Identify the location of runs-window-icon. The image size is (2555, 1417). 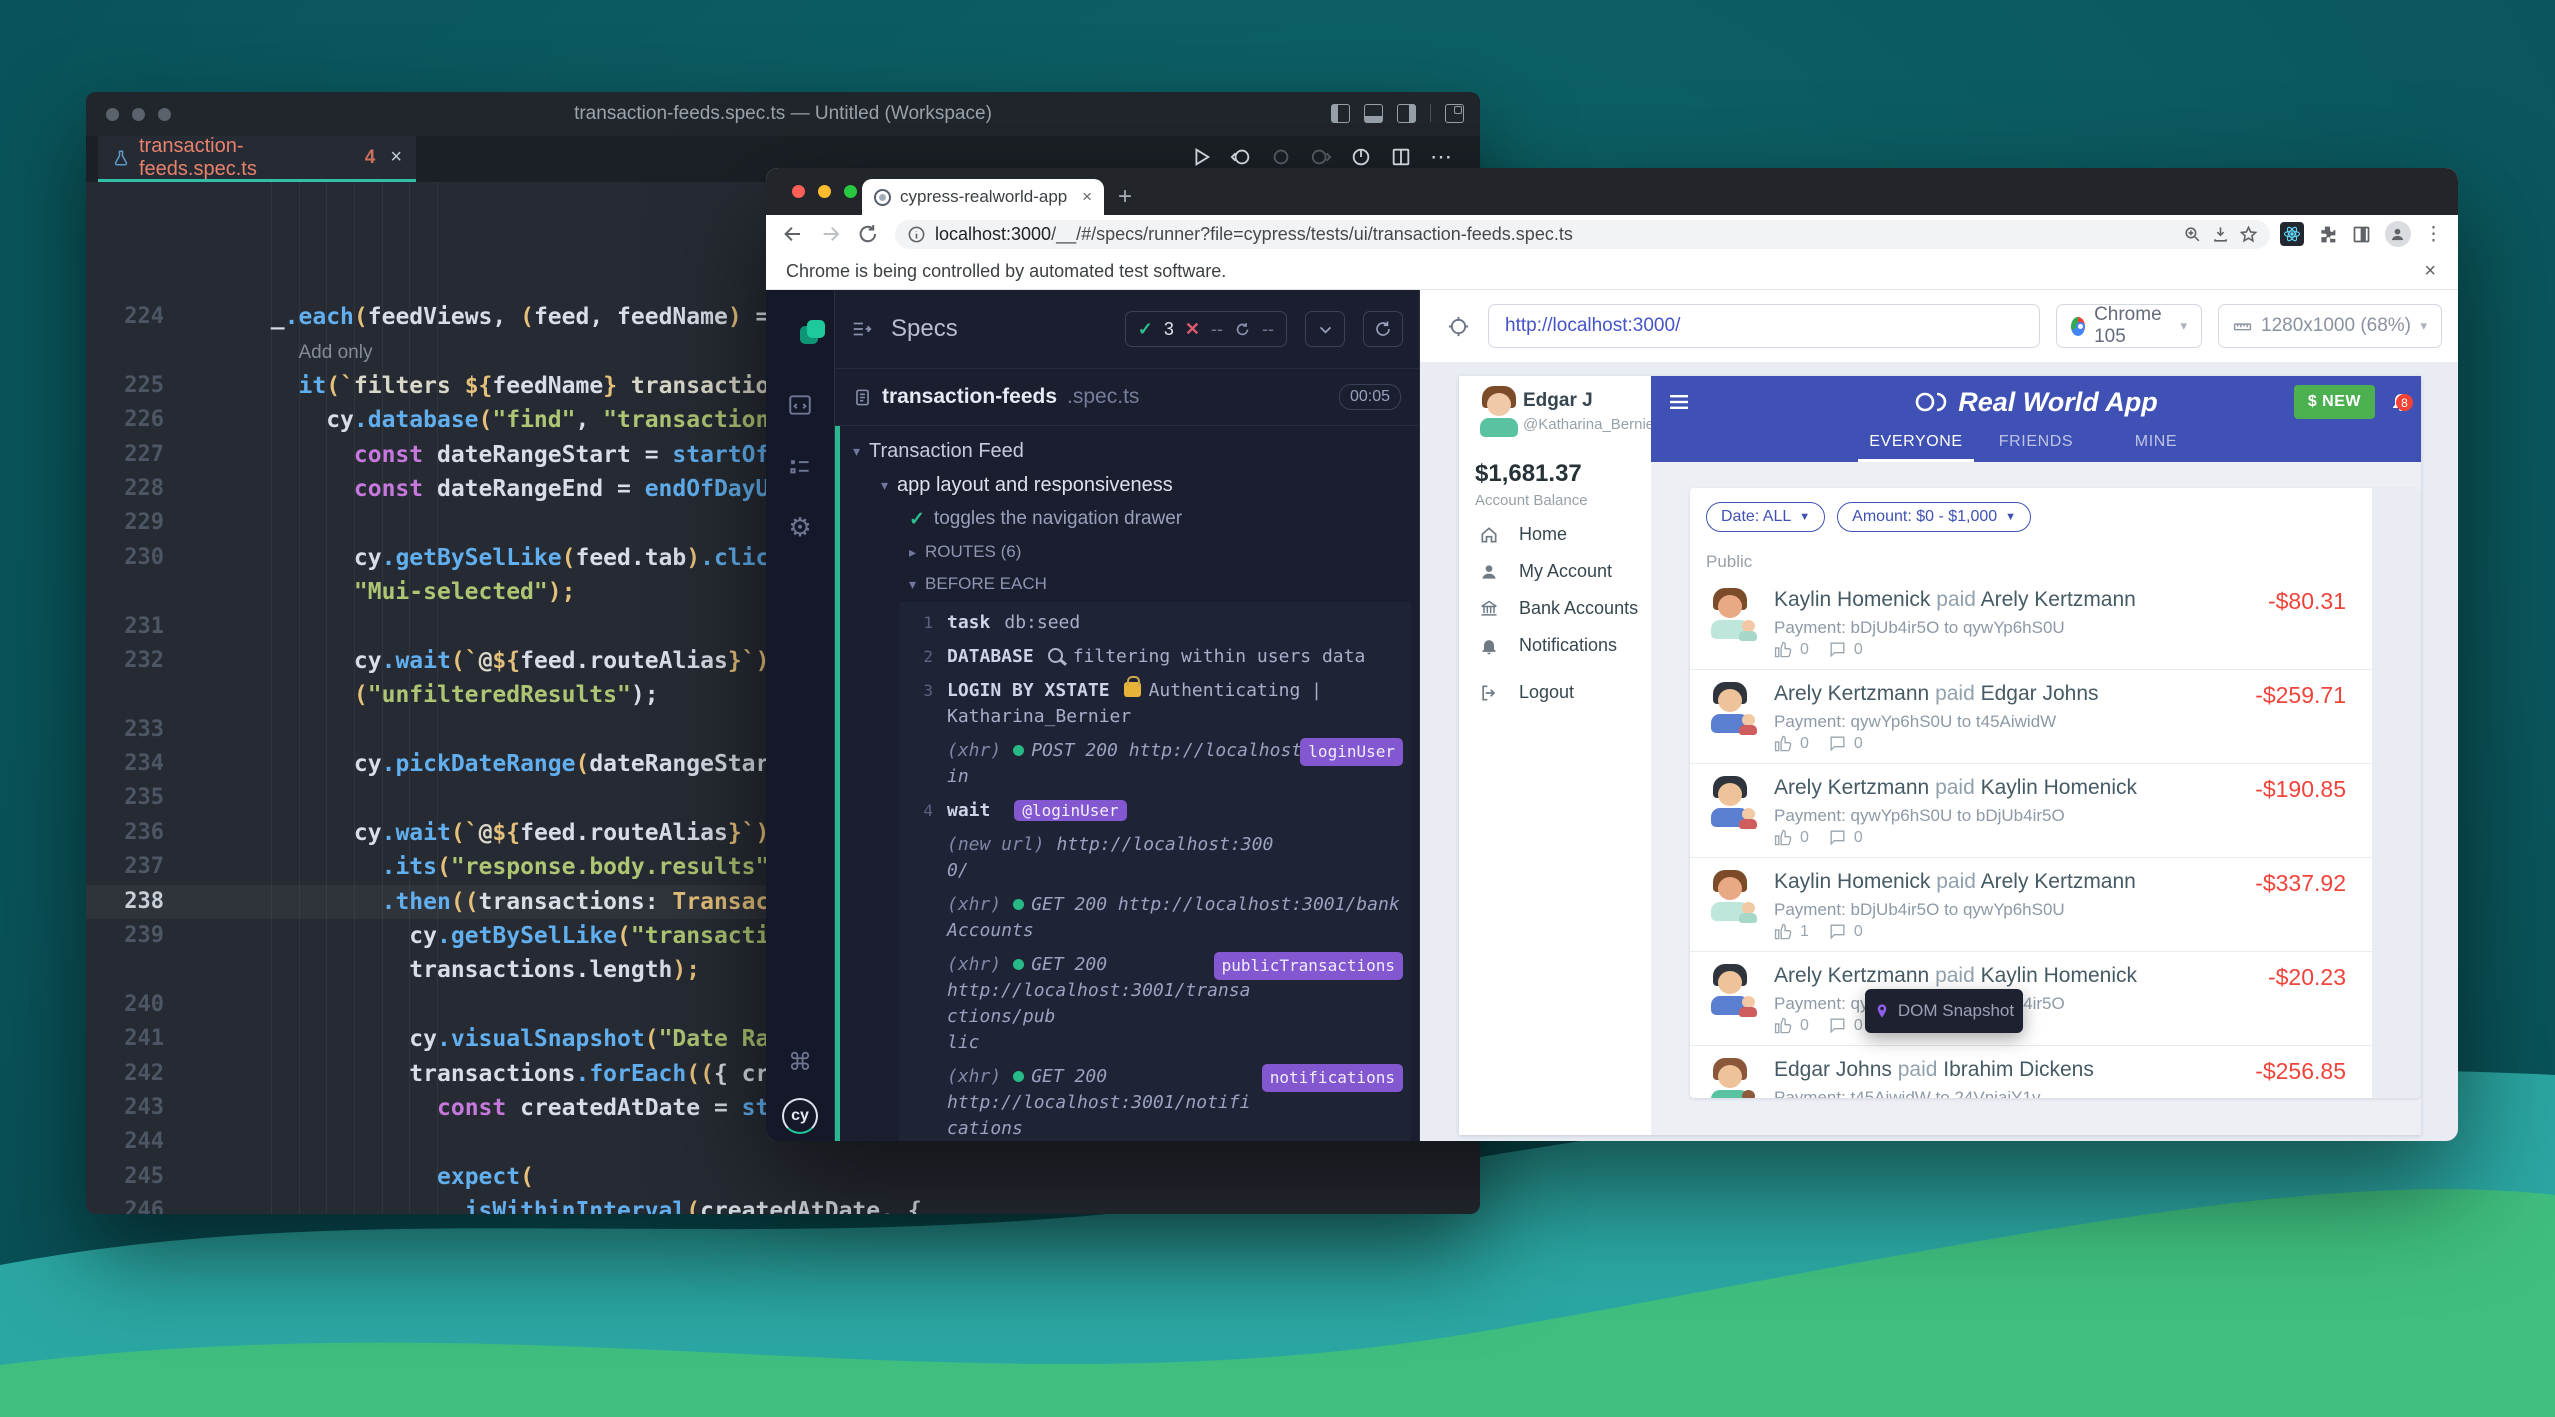
(800, 405).